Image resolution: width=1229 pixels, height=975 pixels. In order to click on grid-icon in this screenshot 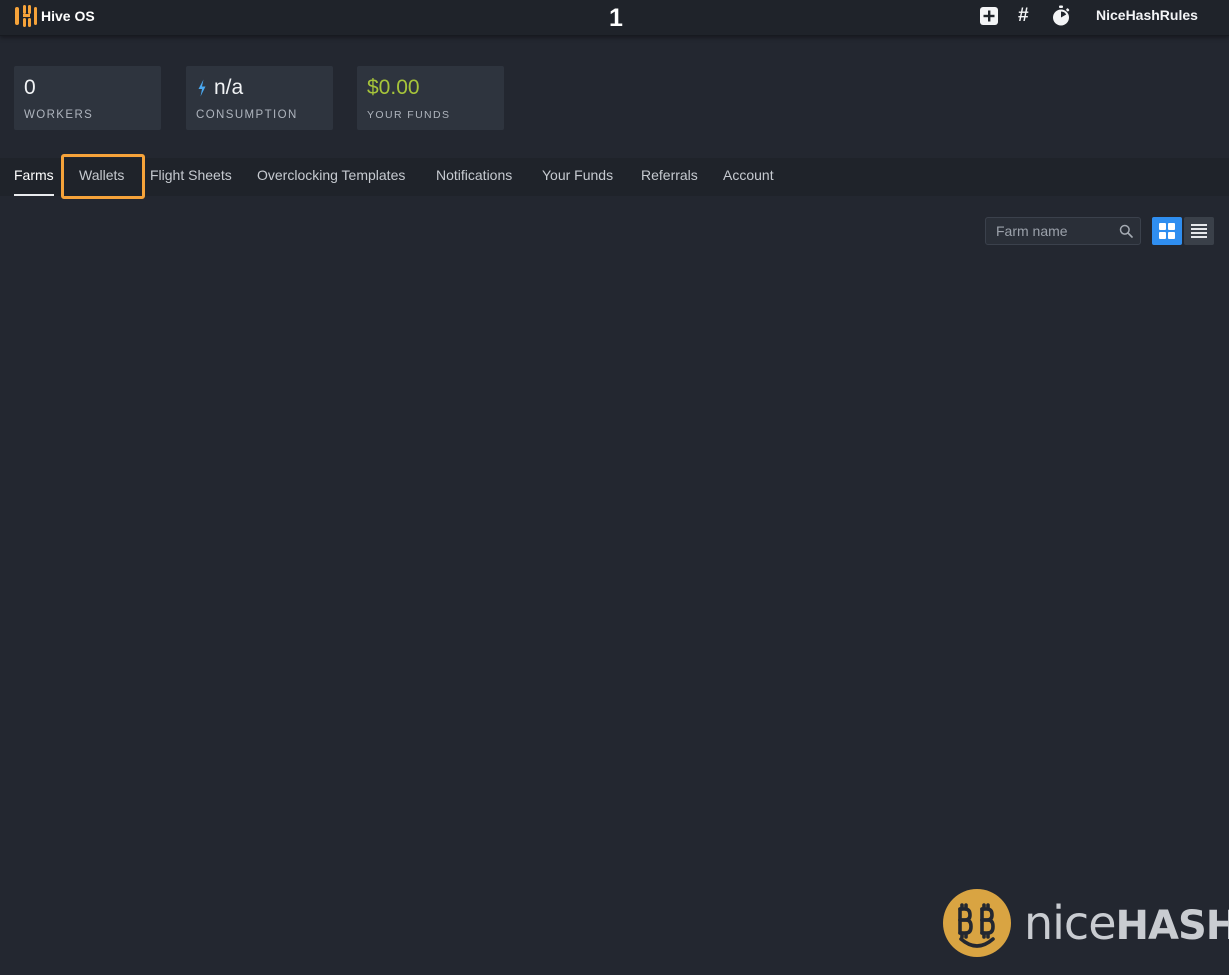, I will do `click(1167, 231)`.